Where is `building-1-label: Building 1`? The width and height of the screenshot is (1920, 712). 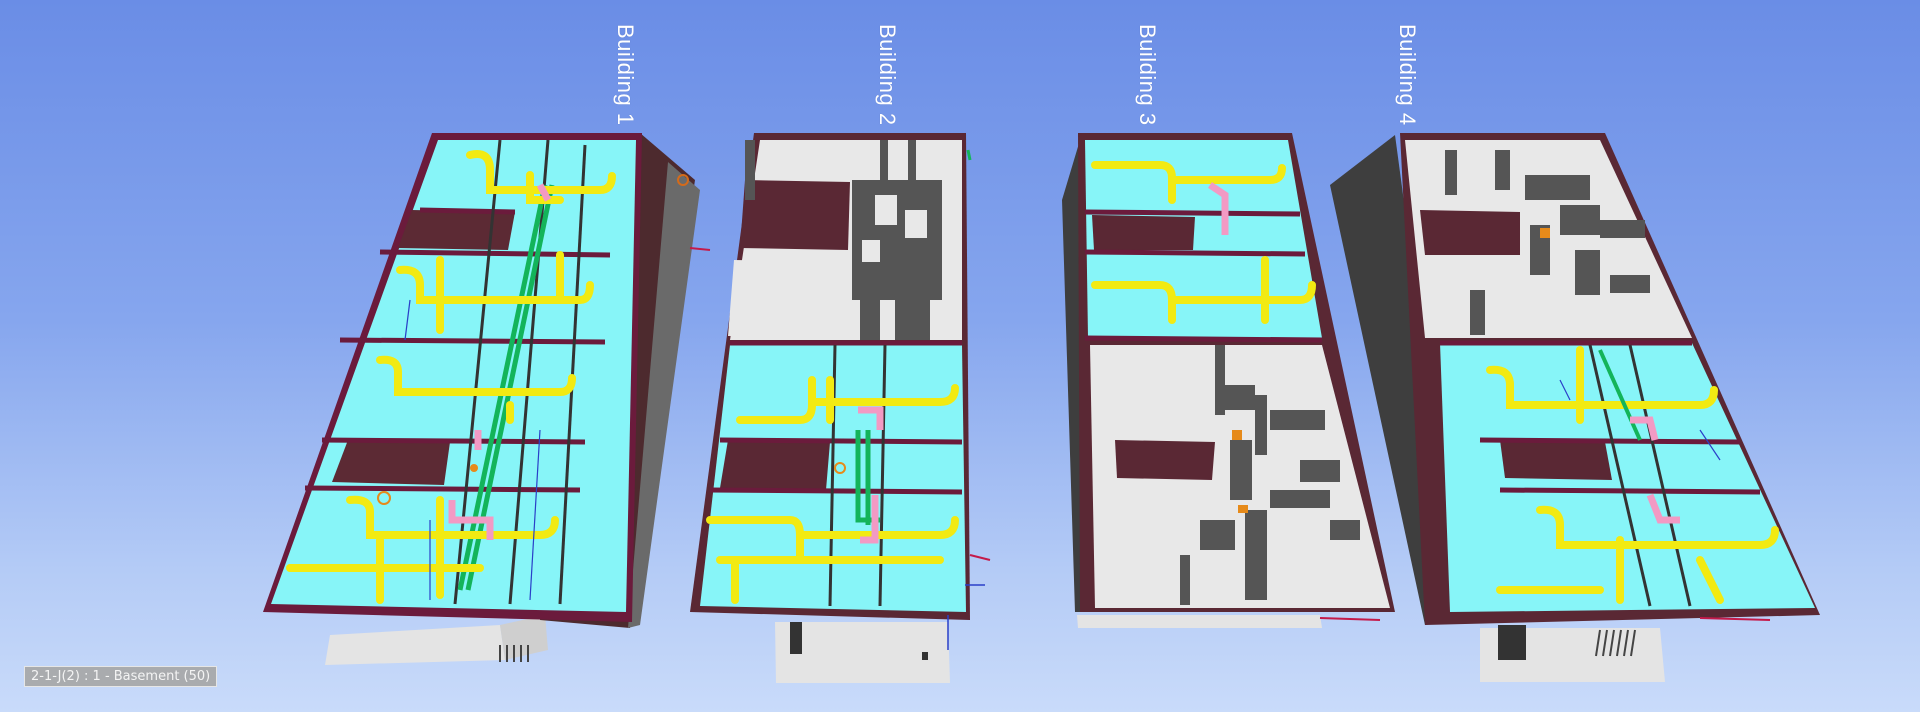
building-1-label: Building 1 is located at coordinates (625, 75).